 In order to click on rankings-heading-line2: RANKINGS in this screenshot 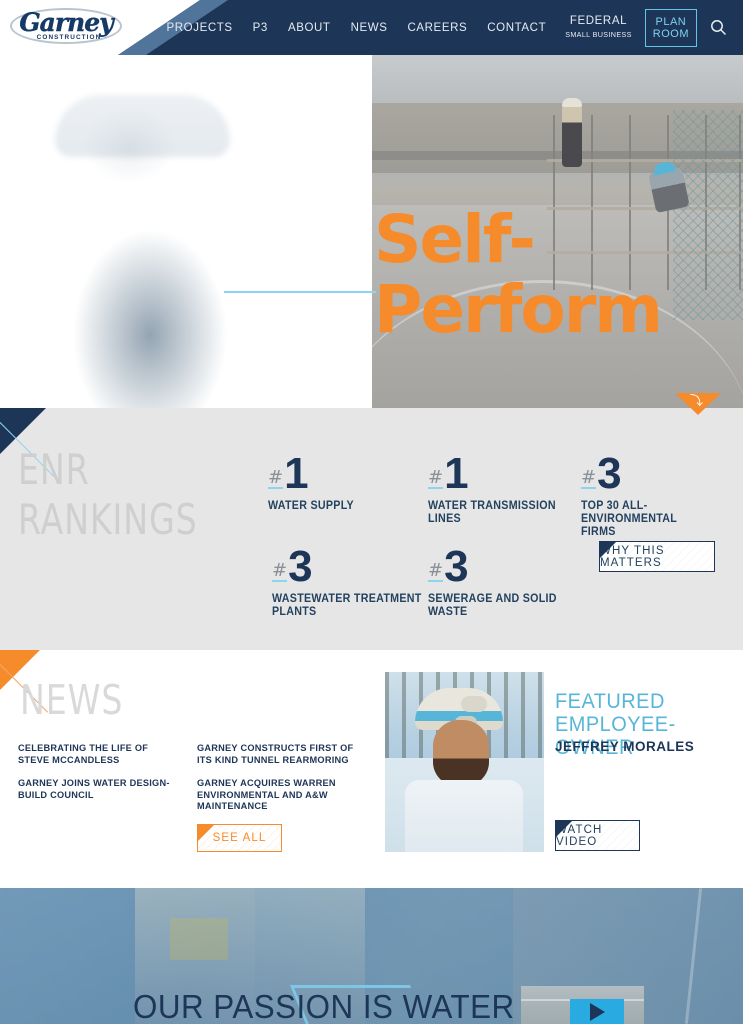, I will do `click(108, 519)`.